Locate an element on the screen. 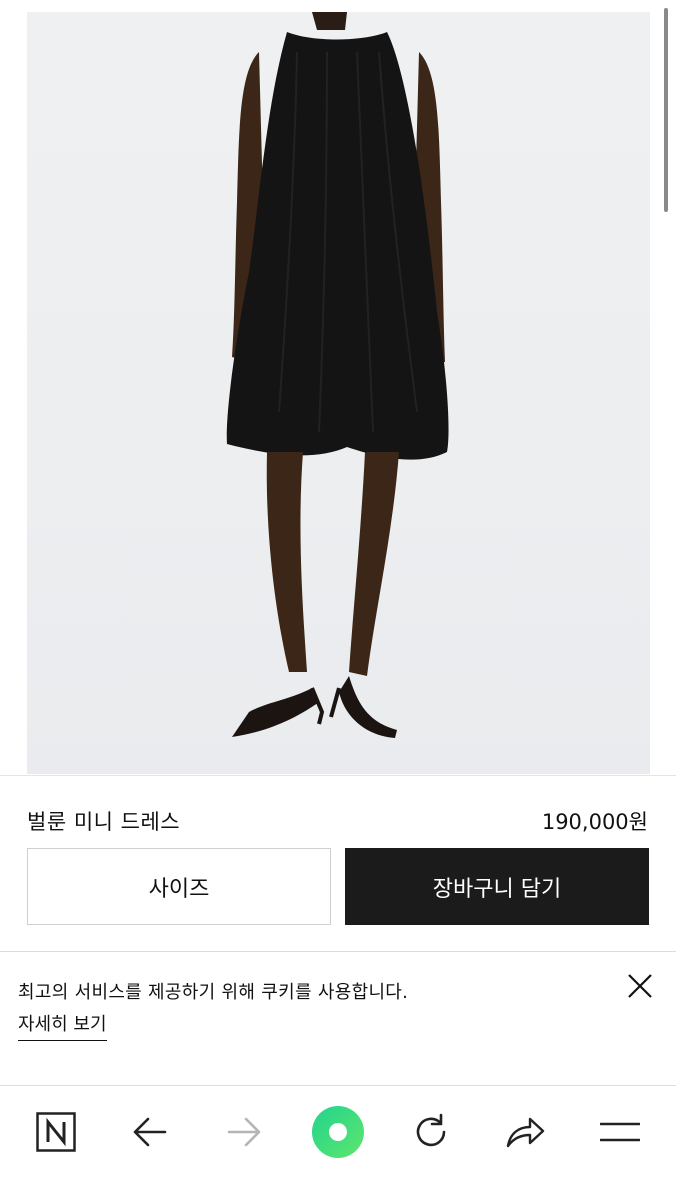 Image resolution: width=676 pixels, height=1200 pixels. menu-icon is located at coordinates (620, 1132).